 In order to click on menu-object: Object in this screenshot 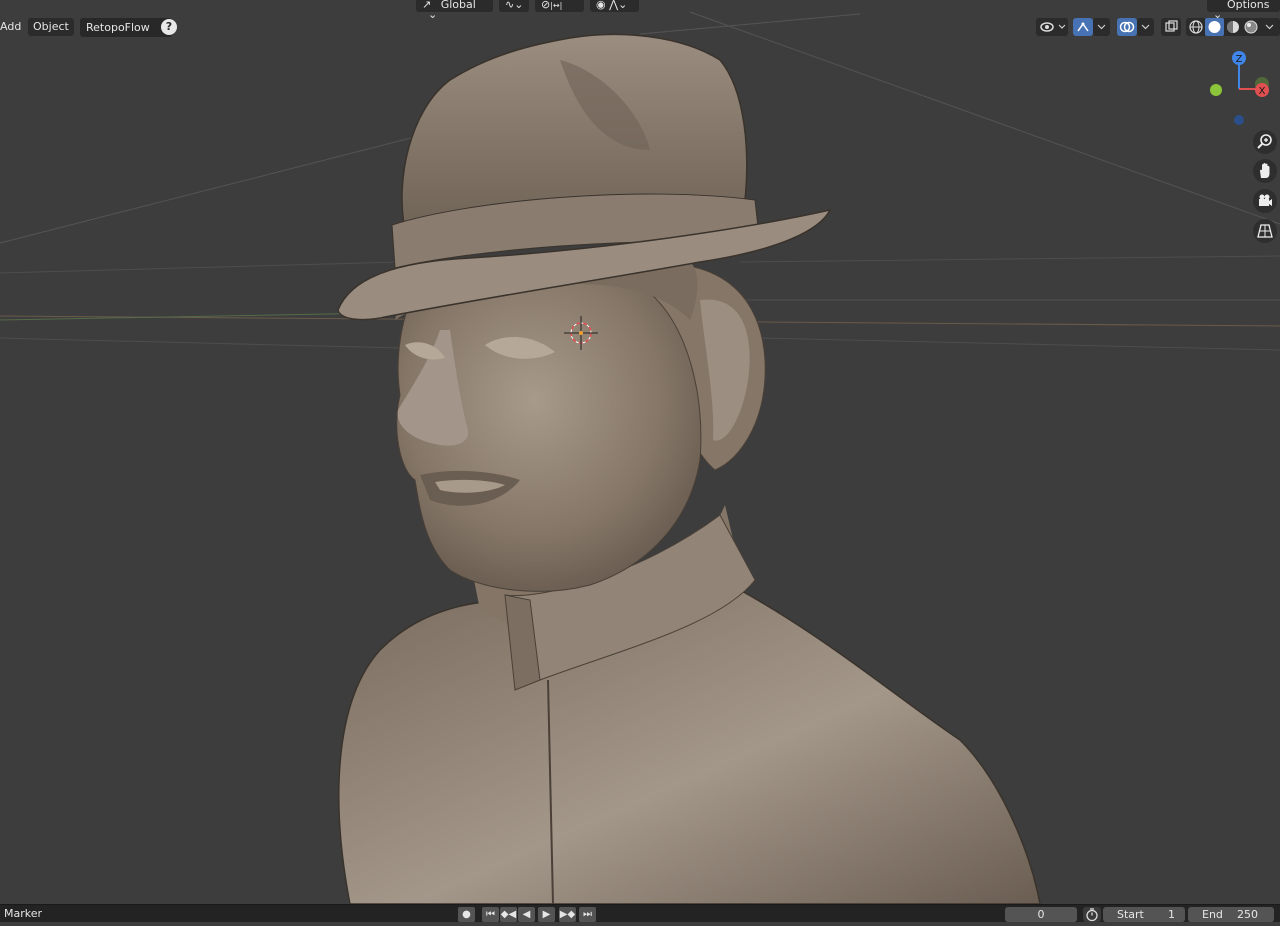, I will do `click(51, 27)`.